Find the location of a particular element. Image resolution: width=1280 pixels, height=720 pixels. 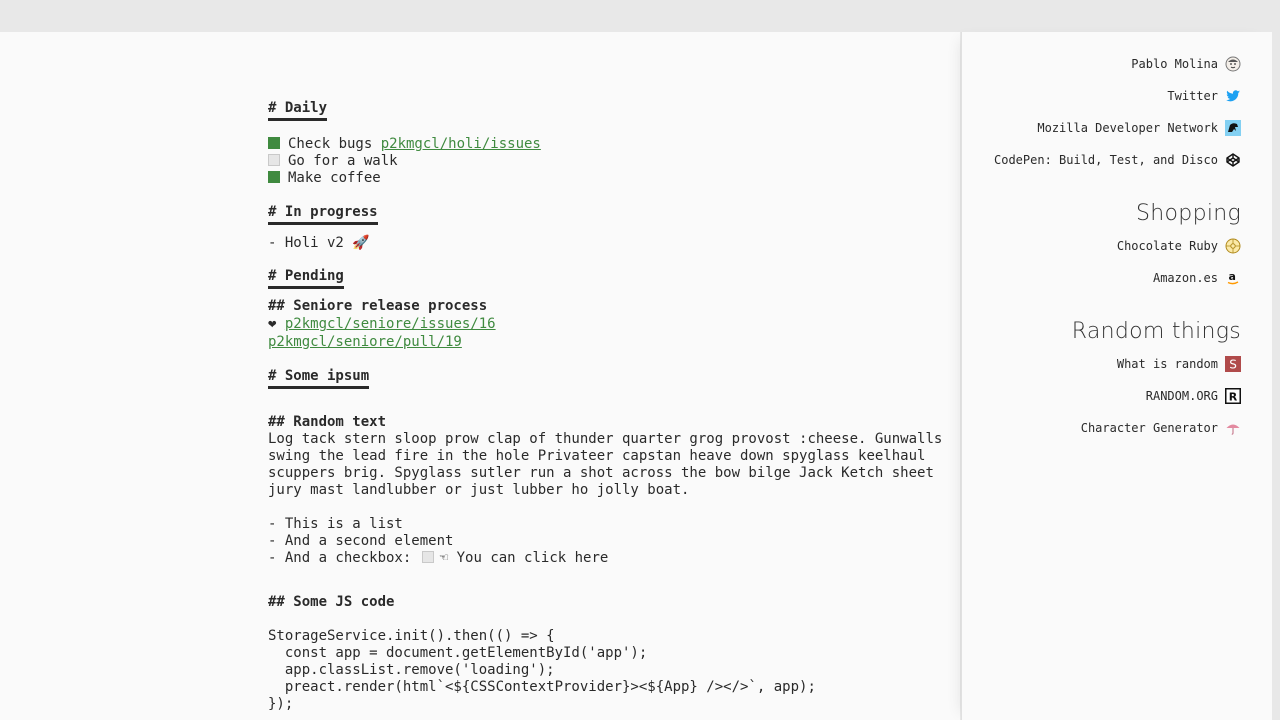

js-heading: ## Some JS code is located at coordinates (331, 602).